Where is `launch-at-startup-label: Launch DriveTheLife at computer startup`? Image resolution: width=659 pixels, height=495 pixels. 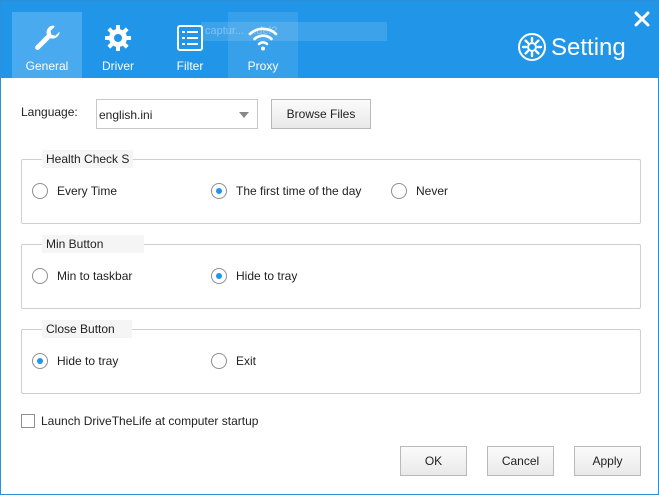 launch-at-startup-label: Launch DriveTheLife at computer startup is located at coordinates (150, 421).